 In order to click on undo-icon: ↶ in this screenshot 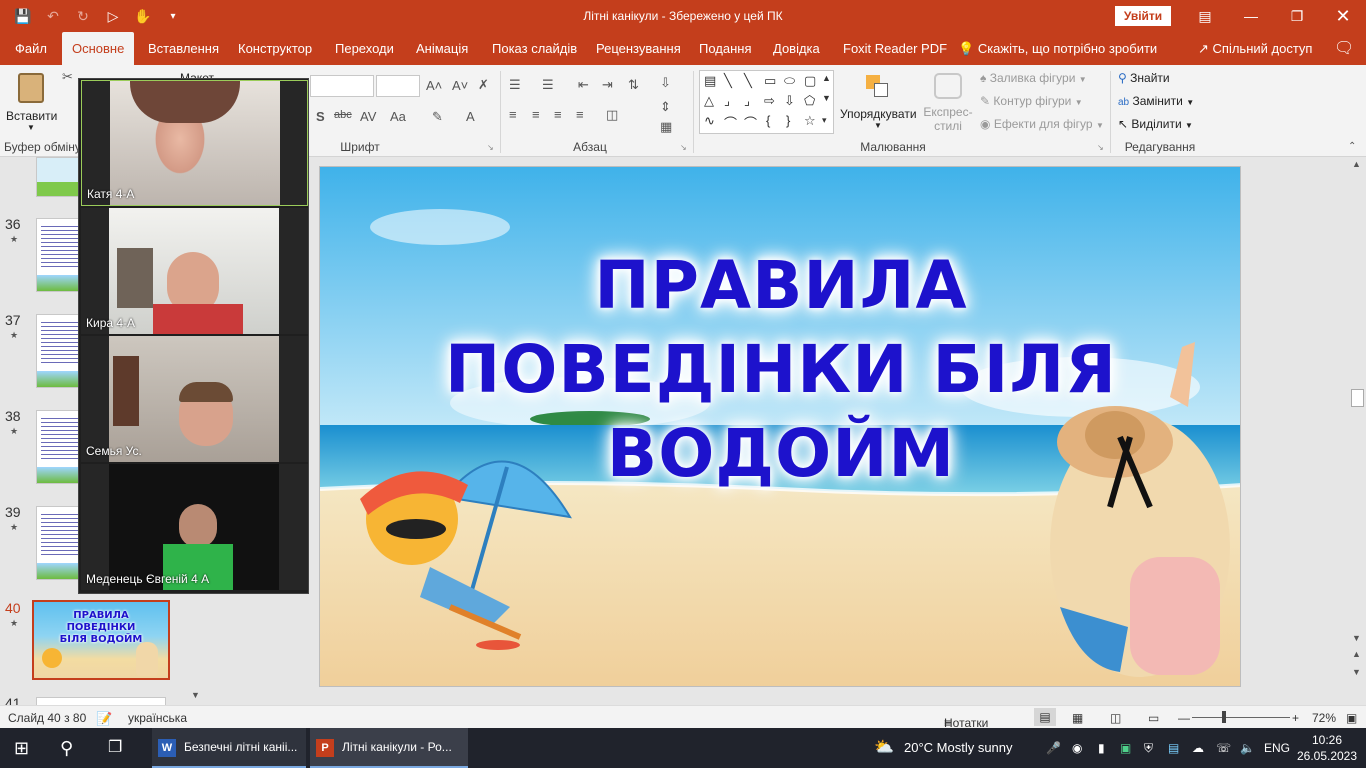, I will do `click(53, 16)`.